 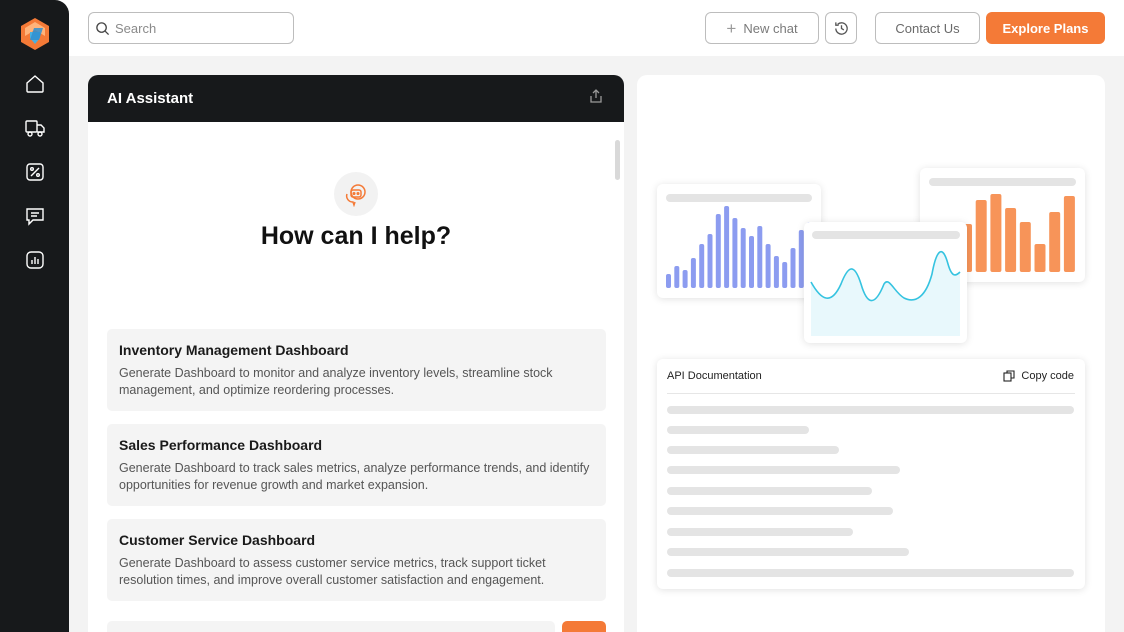 I want to click on bar-chart-card-blue, so click(x=739, y=241).